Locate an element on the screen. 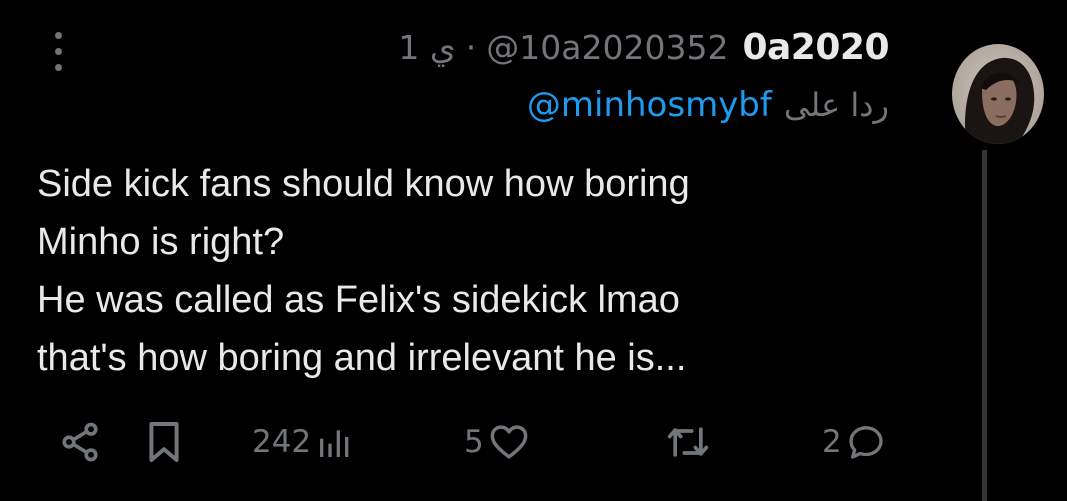 The height and width of the screenshot is (501, 1067). views-button: 242 is located at coordinates (303, 442).